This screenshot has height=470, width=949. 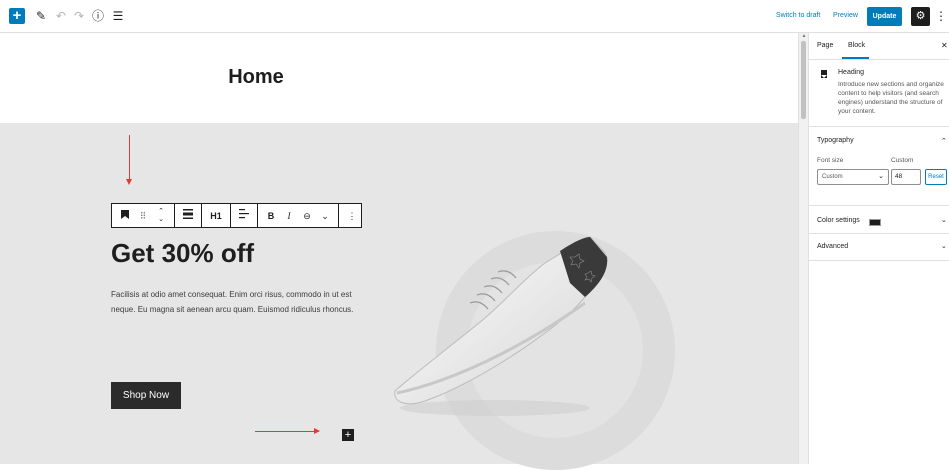 What do you see at coordinates (902, 160) in the screenshot?
I see `custom-size-label: Custom` at bounding box center [902, 160].